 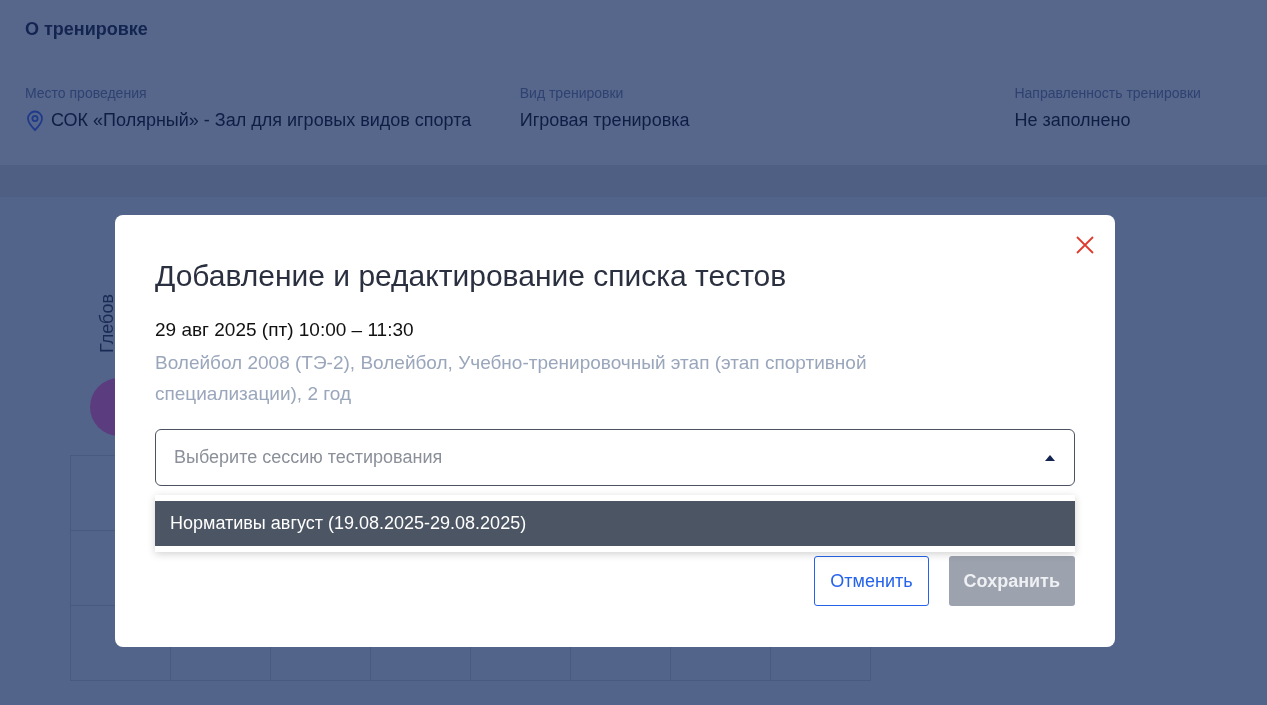 What do you see at coordinates (107, 323) in the screenshot?
I see `athlete-name: Глебов` at bounding box center [107, 323].